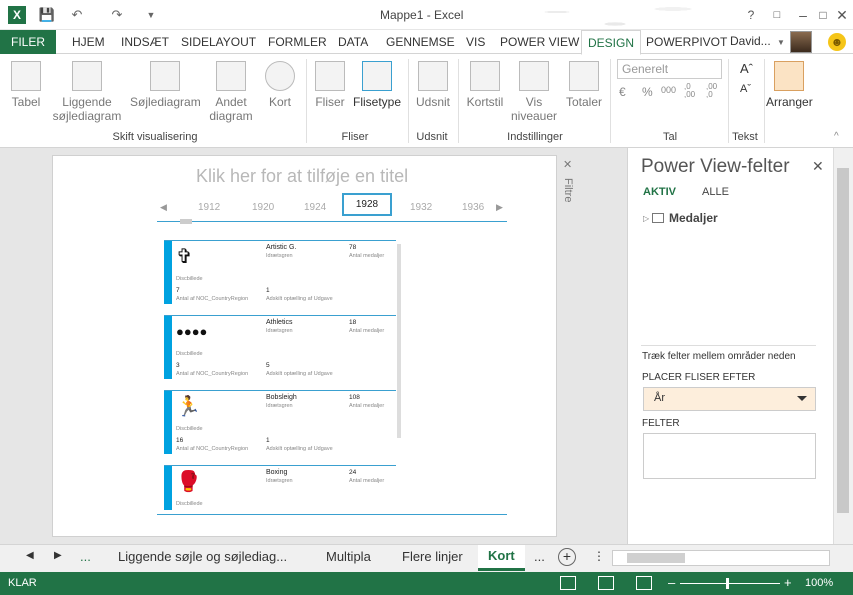 The width and height of the screenshot is (853, 595). What do you see at coordinates (781, 42) in the screenshot?
I see `user-chevron-icon: ▼` at bounding box center [781, 42].